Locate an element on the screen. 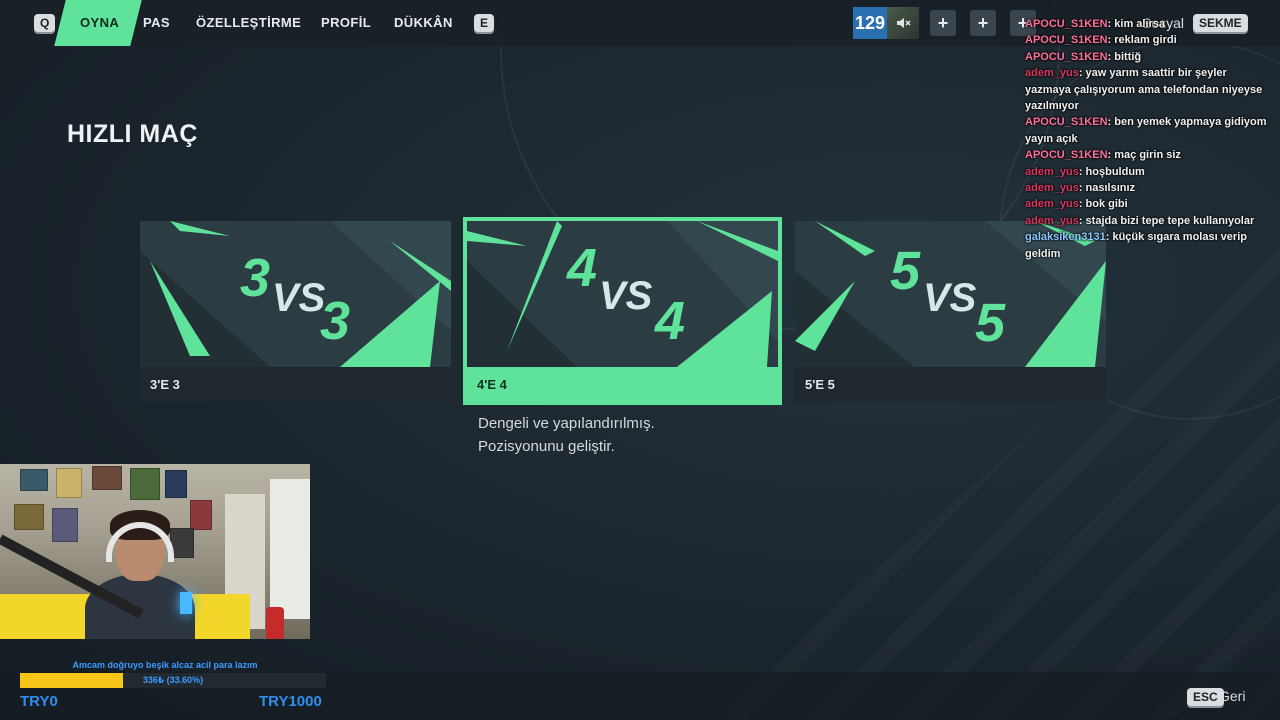 The image size is (1280, 720). mode-art-3v3: 3 VS 3 is located at coordinates (295, 294).